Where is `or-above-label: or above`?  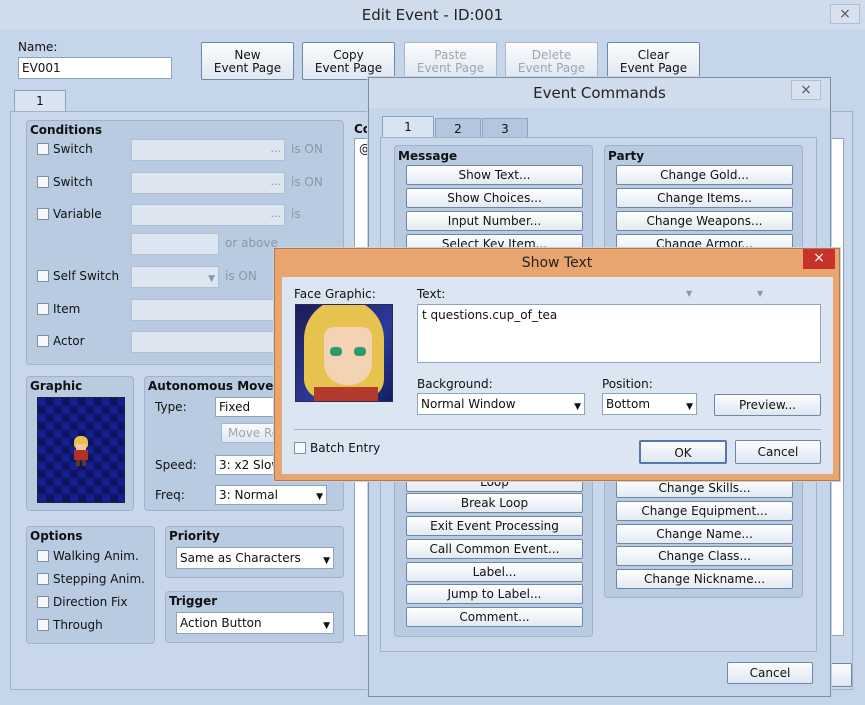 or-above-label: or above is located at coordinates (251, 243).